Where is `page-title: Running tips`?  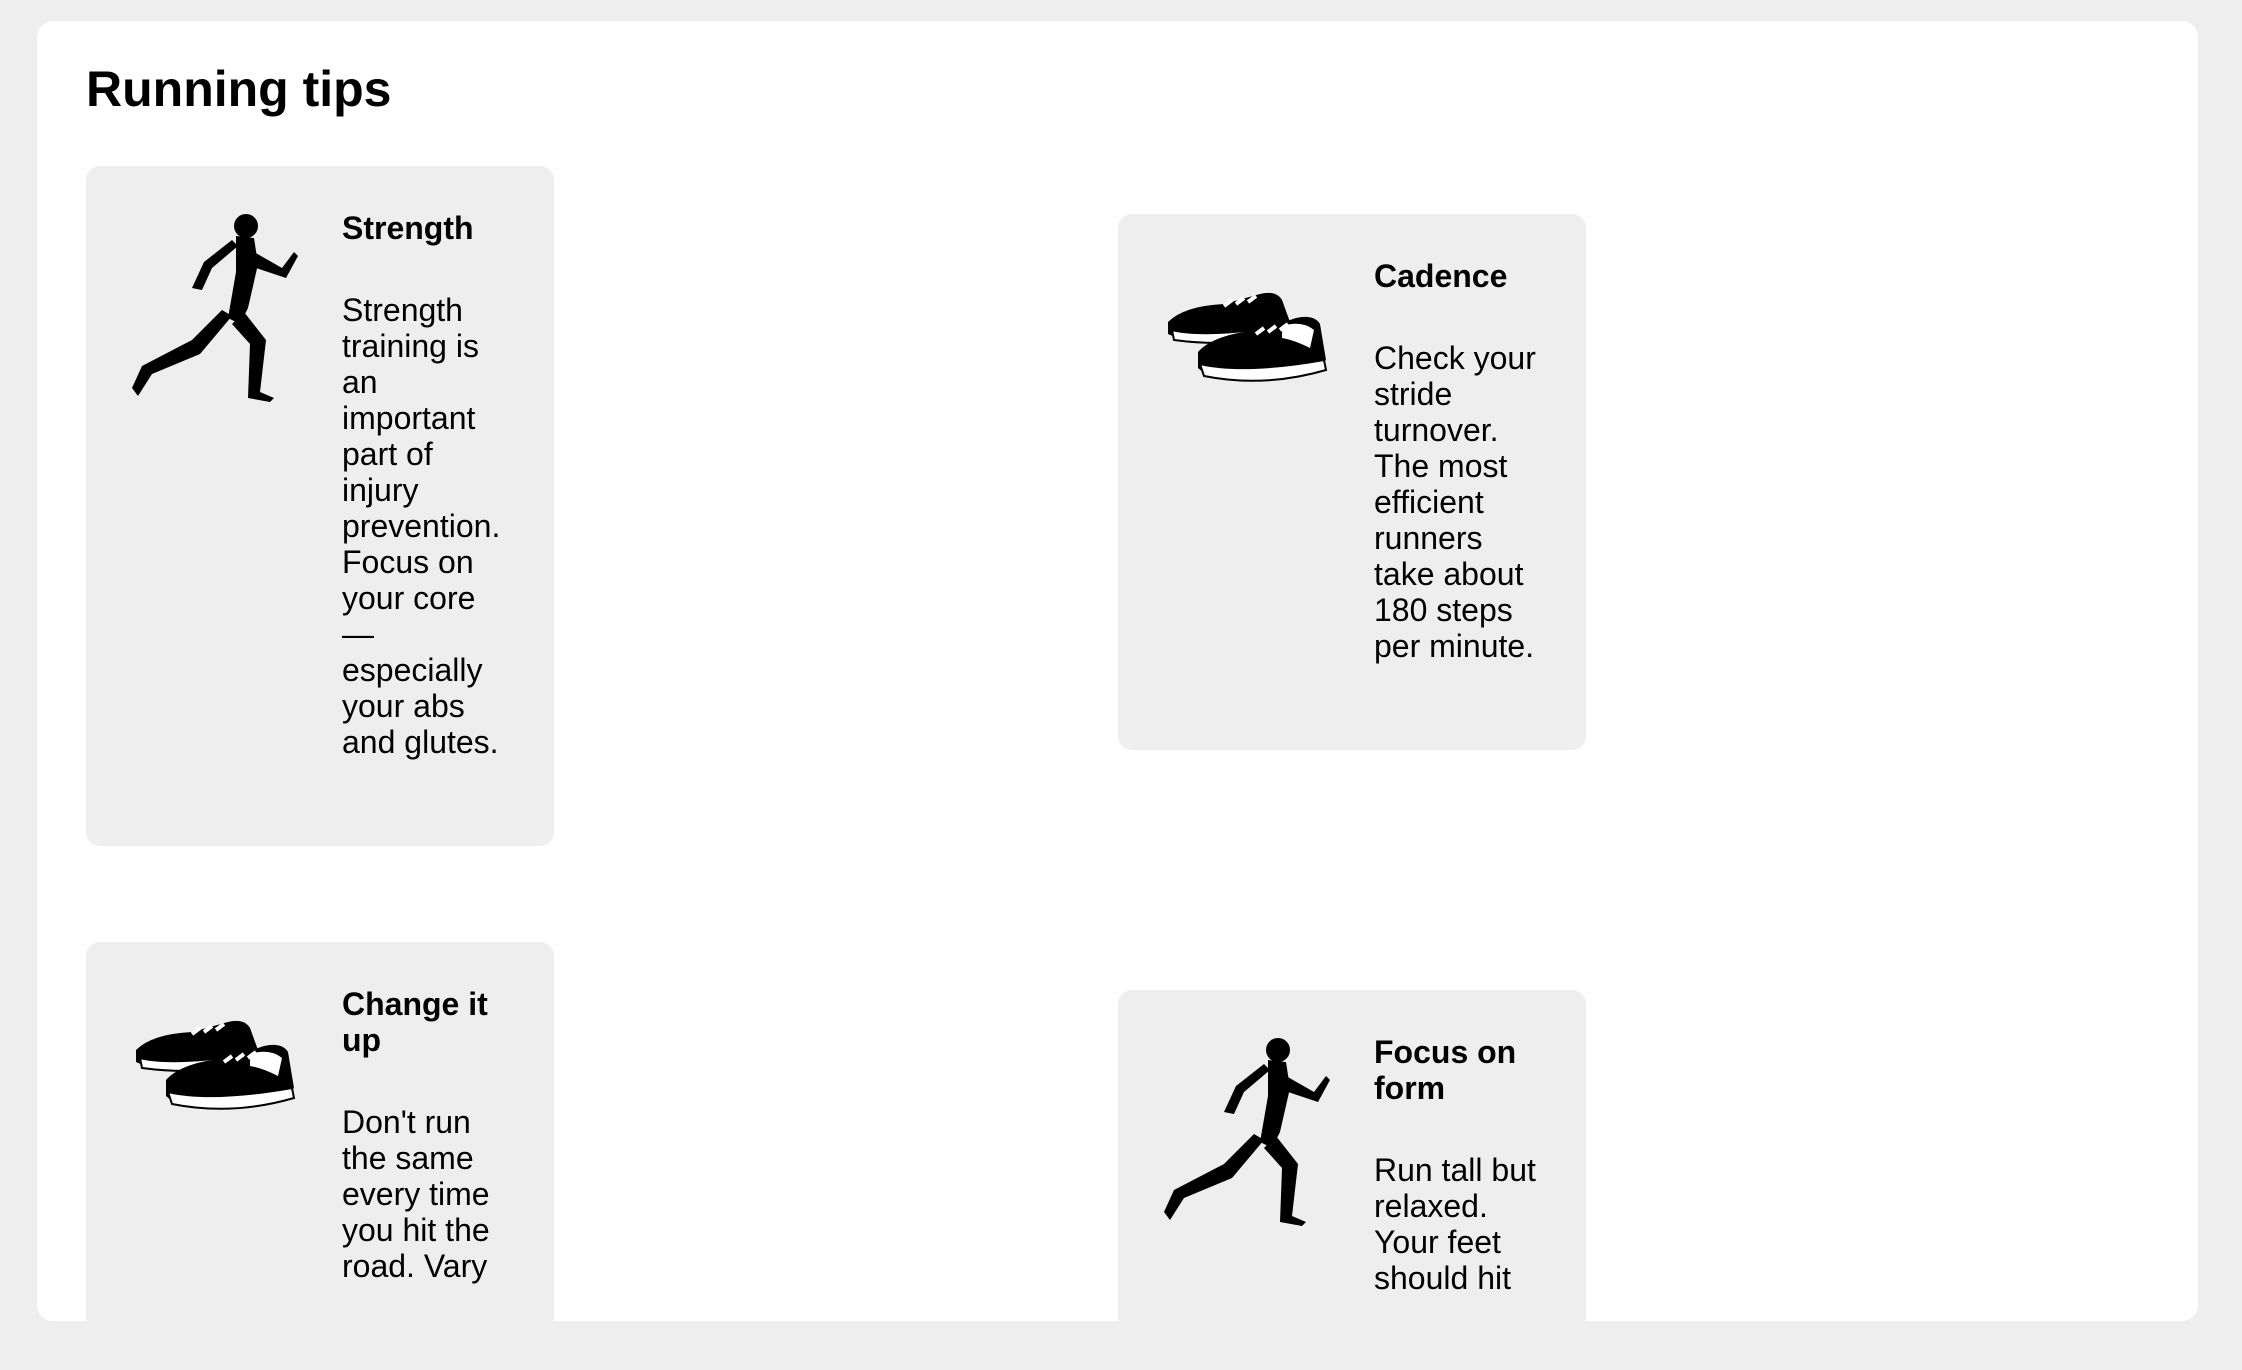 page-title: Running tips is located at coordinates (239, 89).